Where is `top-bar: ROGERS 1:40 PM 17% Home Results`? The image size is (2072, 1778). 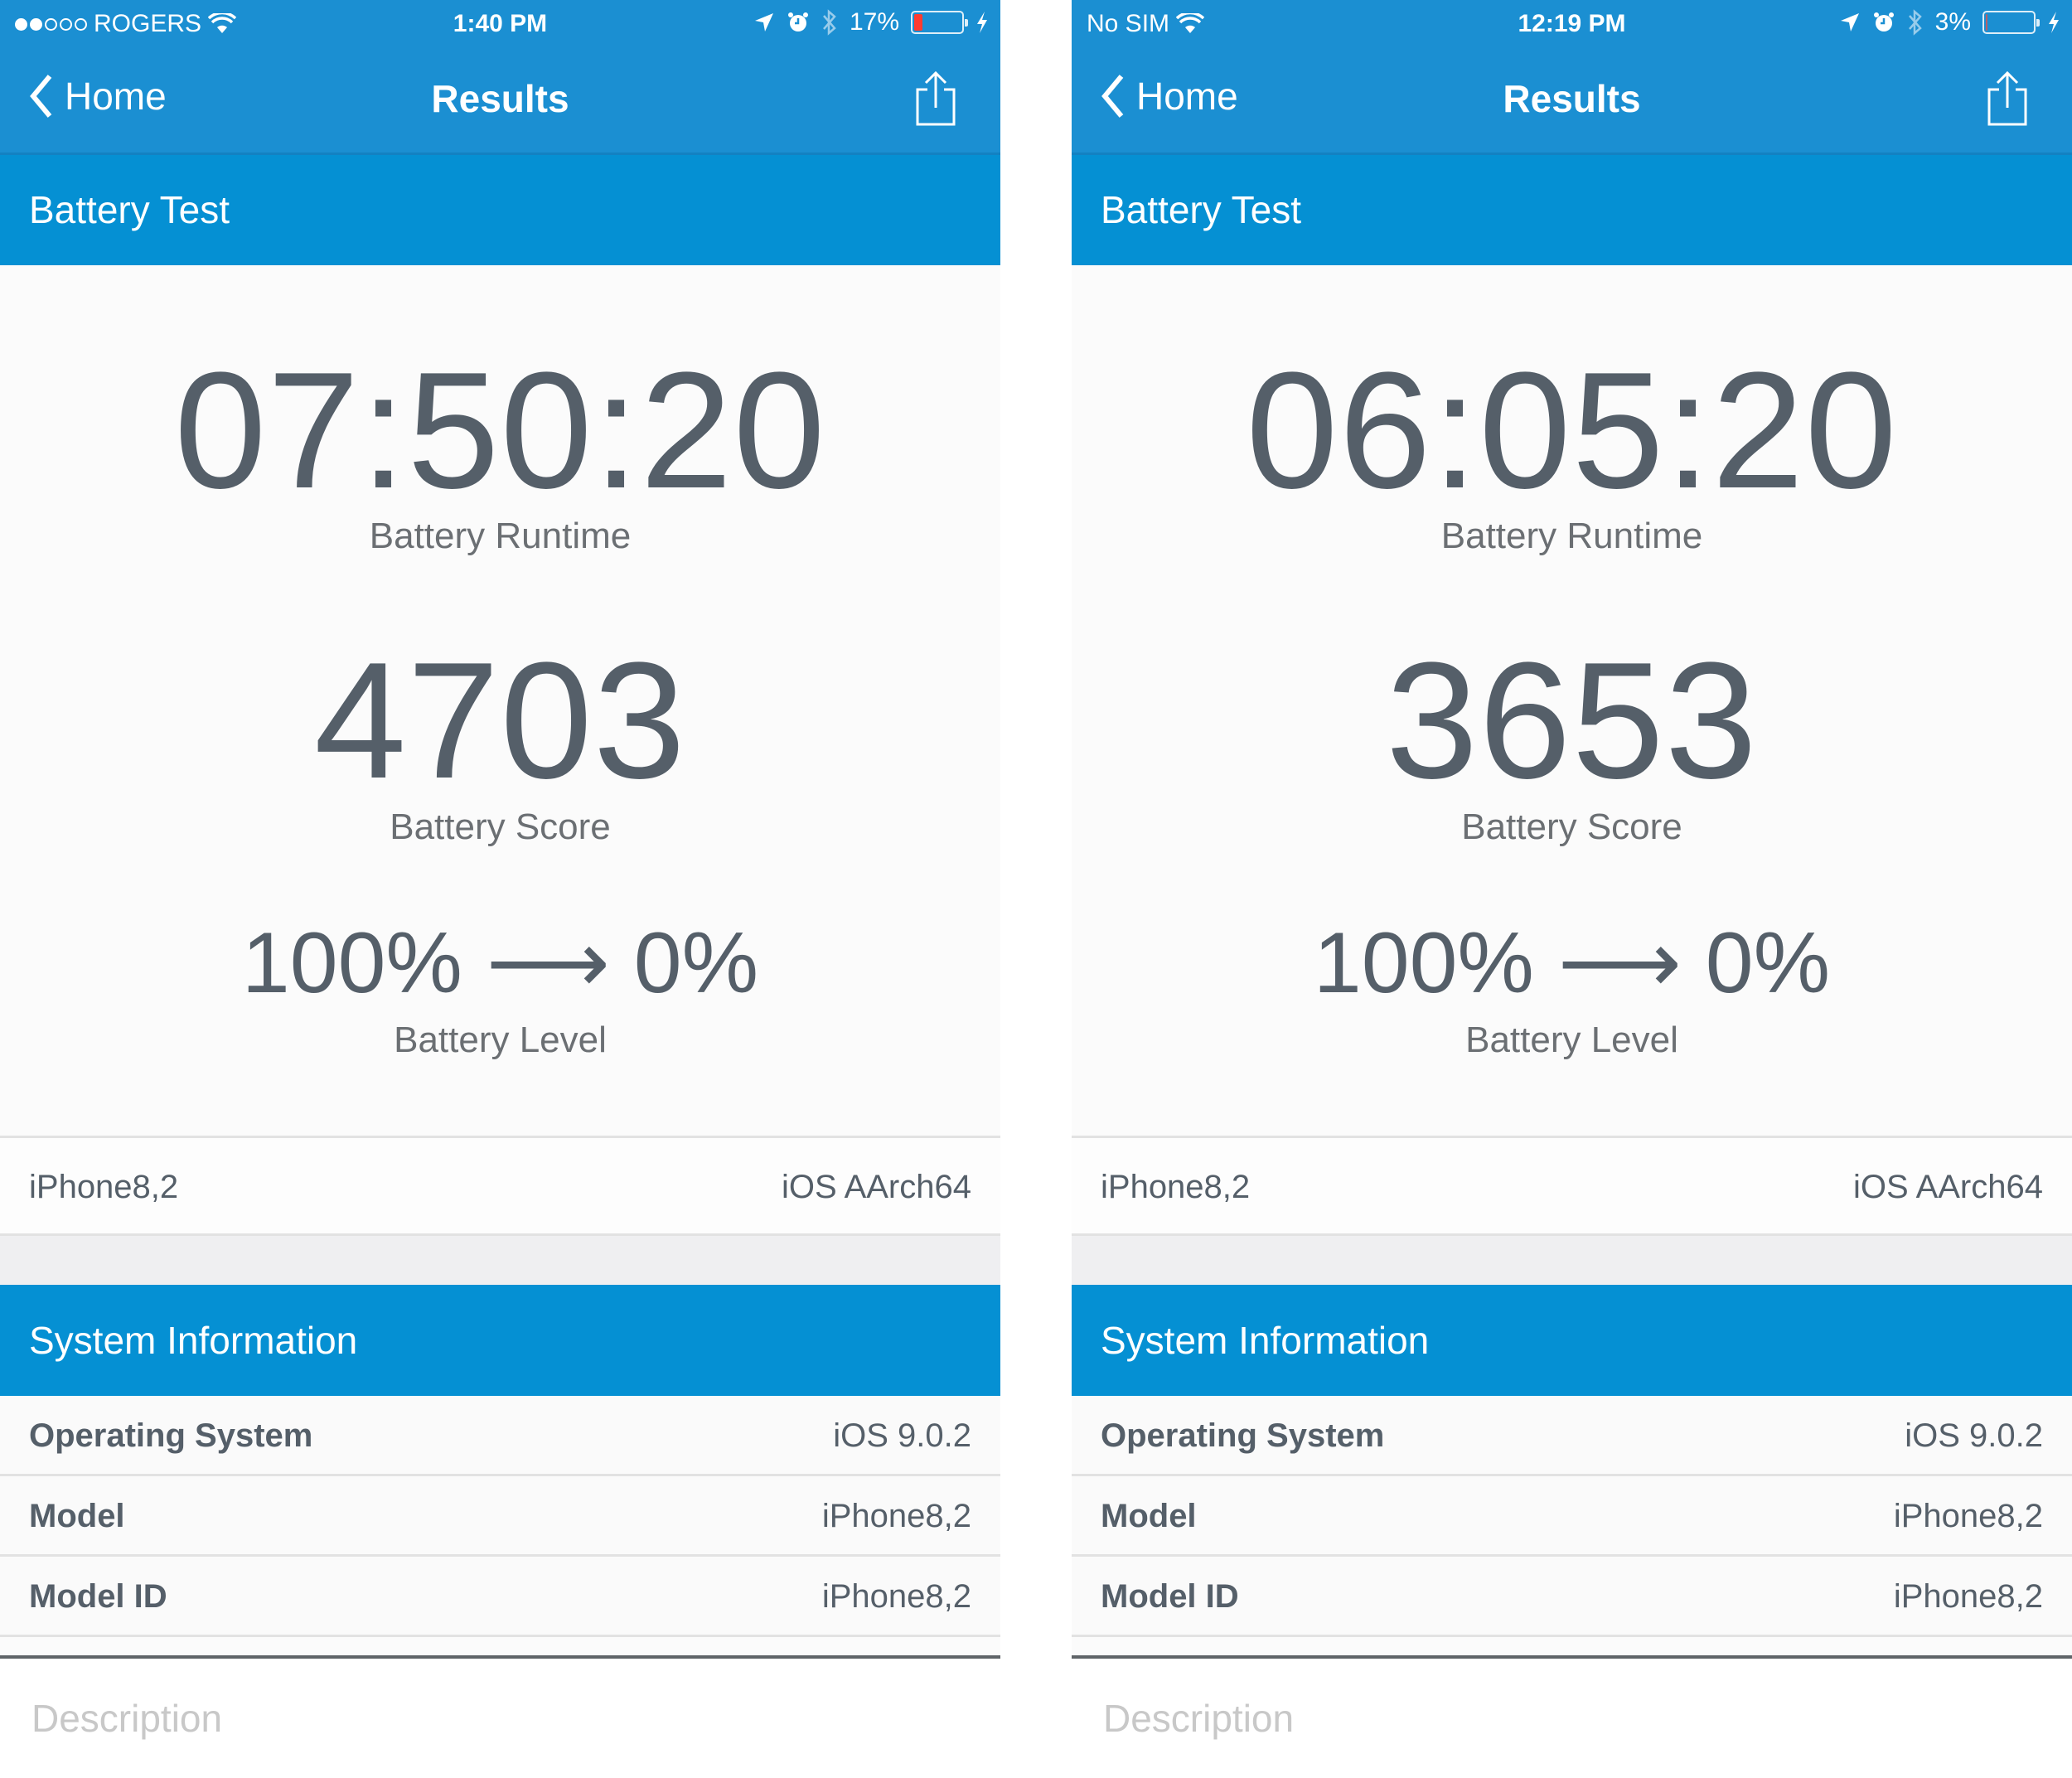
top-bar: ROGERS 1:40 PM 17% Home Results is located at coordinates (500, 77).